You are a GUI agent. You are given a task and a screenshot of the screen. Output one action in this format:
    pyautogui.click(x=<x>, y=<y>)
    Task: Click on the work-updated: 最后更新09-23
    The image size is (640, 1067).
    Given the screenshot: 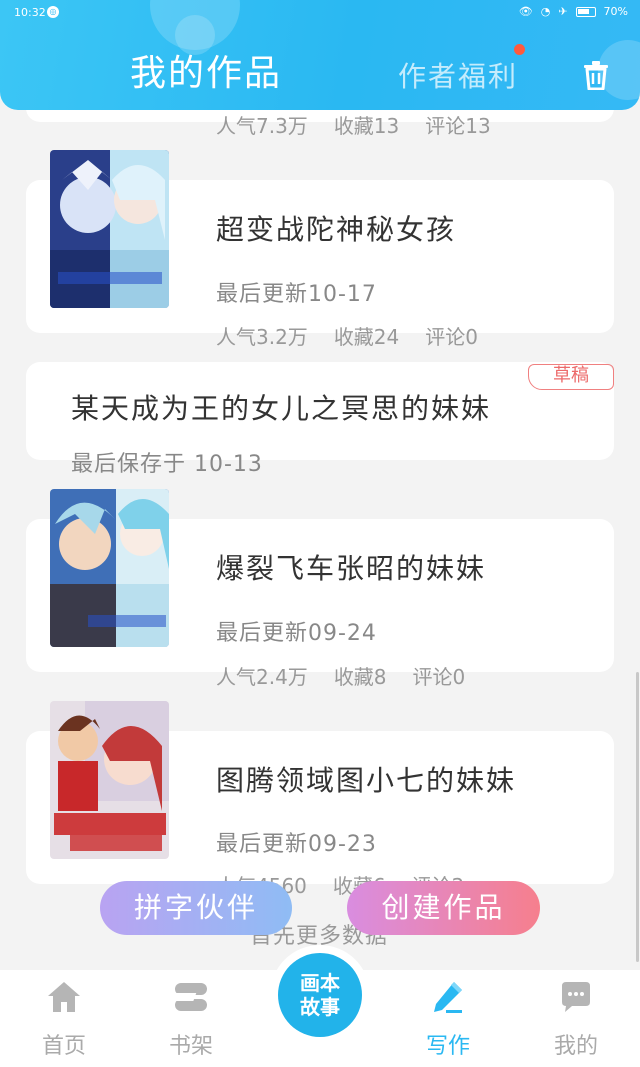 What is the action you would take?
    pyautogui.click(x=296, y=844)
    